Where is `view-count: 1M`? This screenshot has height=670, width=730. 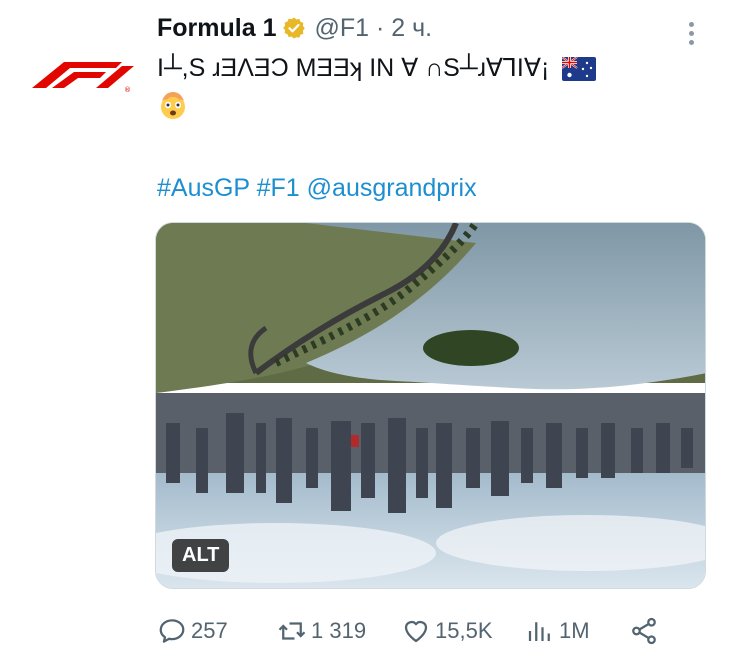 view-count: 1M is located at coordinates (574, 630).